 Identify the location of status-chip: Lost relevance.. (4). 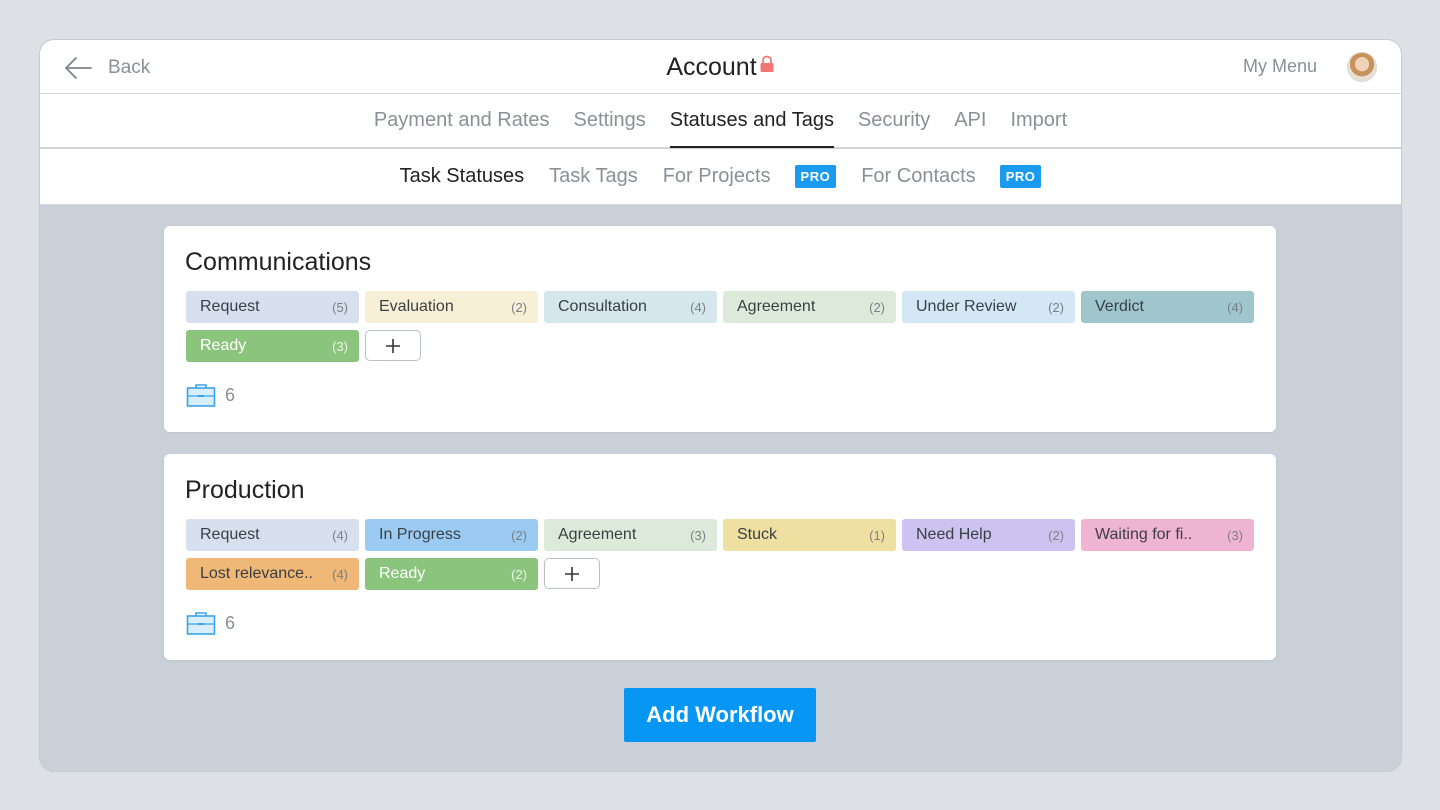
(272, 574).